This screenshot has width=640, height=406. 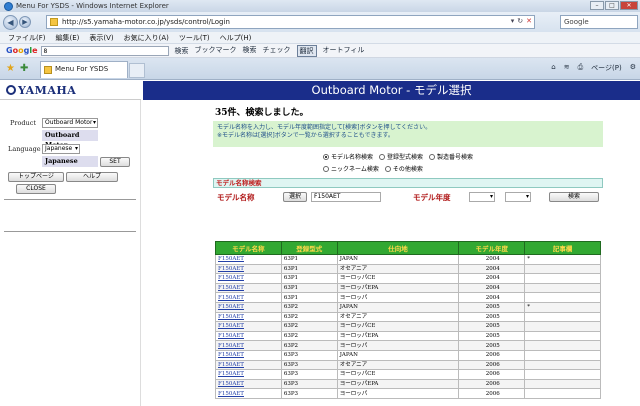 I want to click on maximize-button: □, so click(x=612, y=5).